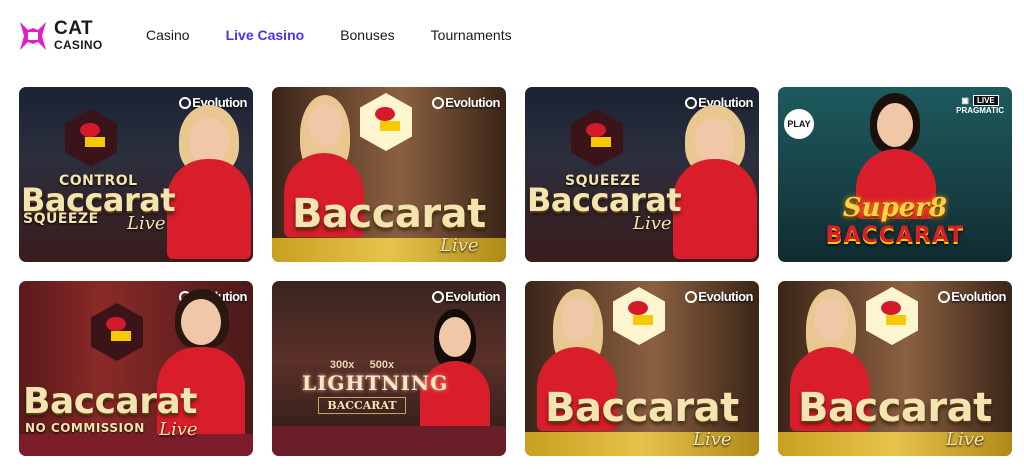 The width and height of the screenshot is (1024, 469). I want to click on provider-label: ▣ LIVE PRAGMATIC, so click(980, 105).